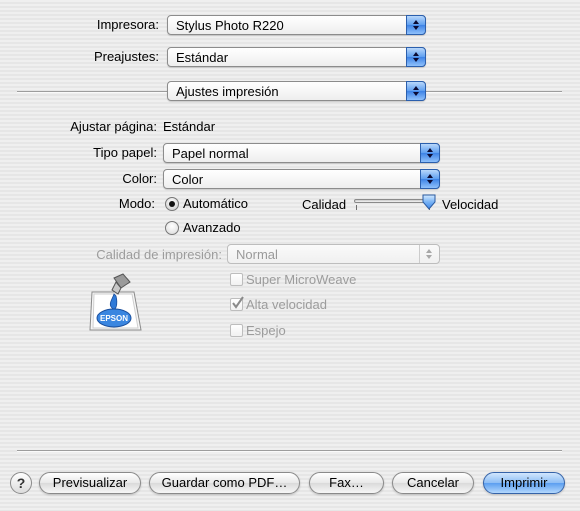  What do you see at coordinates (266, 331) in the screenshot?
I see `mirror-label: Espejo` at bounding box center [266, 331].